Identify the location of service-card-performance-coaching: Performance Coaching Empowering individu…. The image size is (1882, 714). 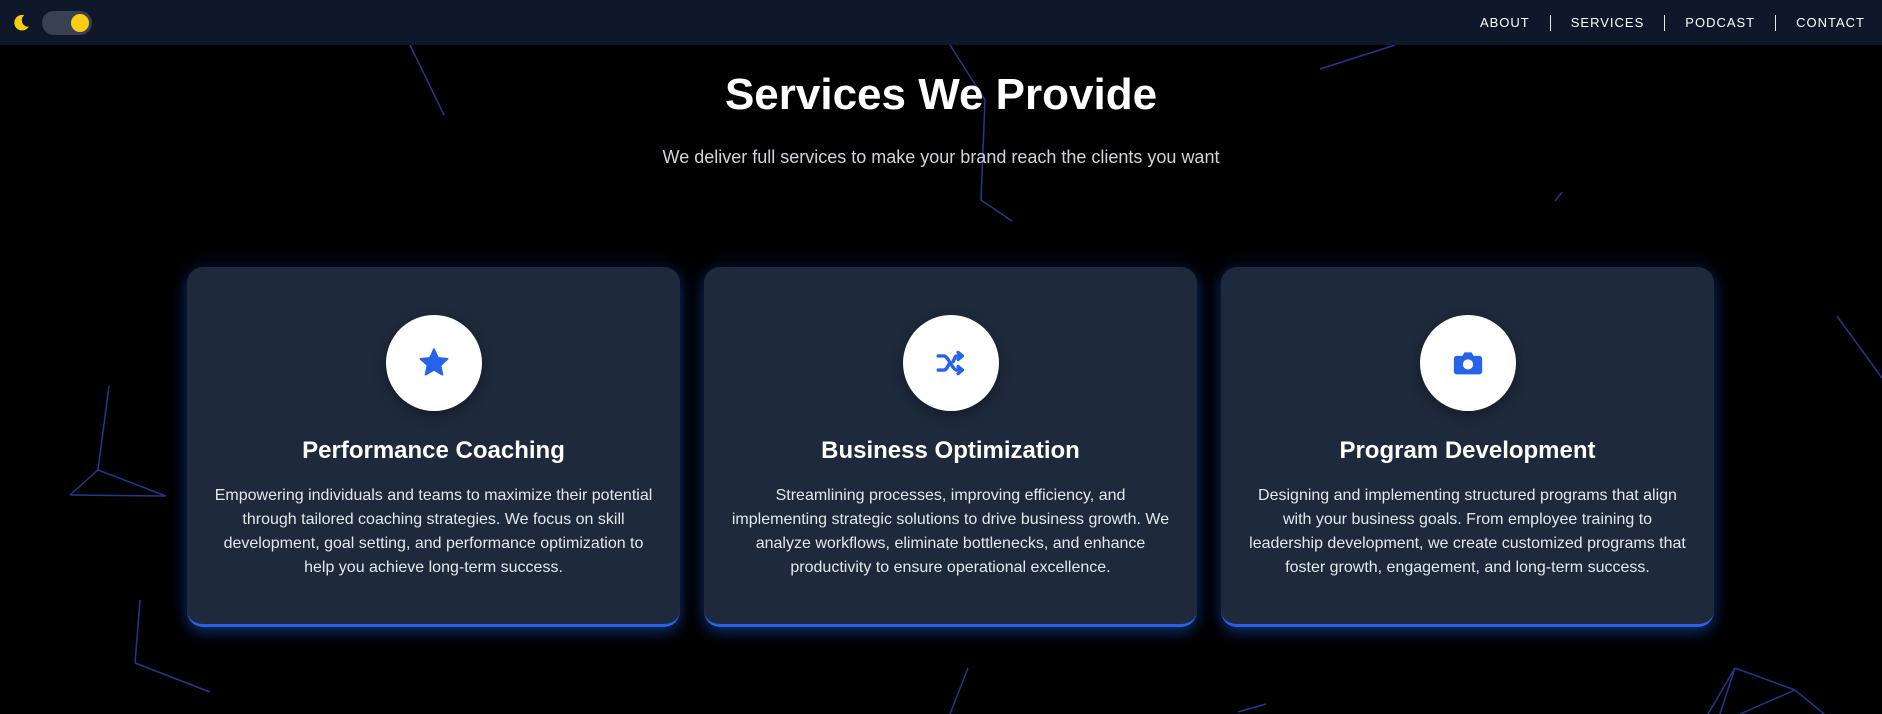
(433, 447).